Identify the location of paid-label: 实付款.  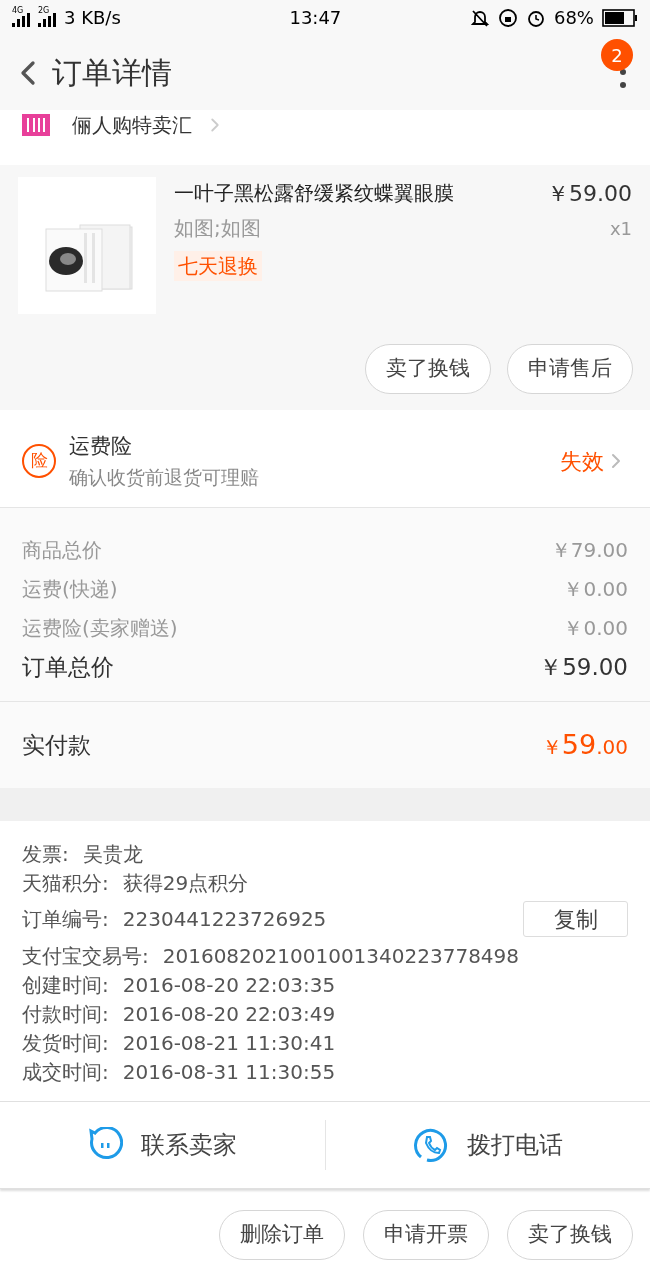
(56, 745).